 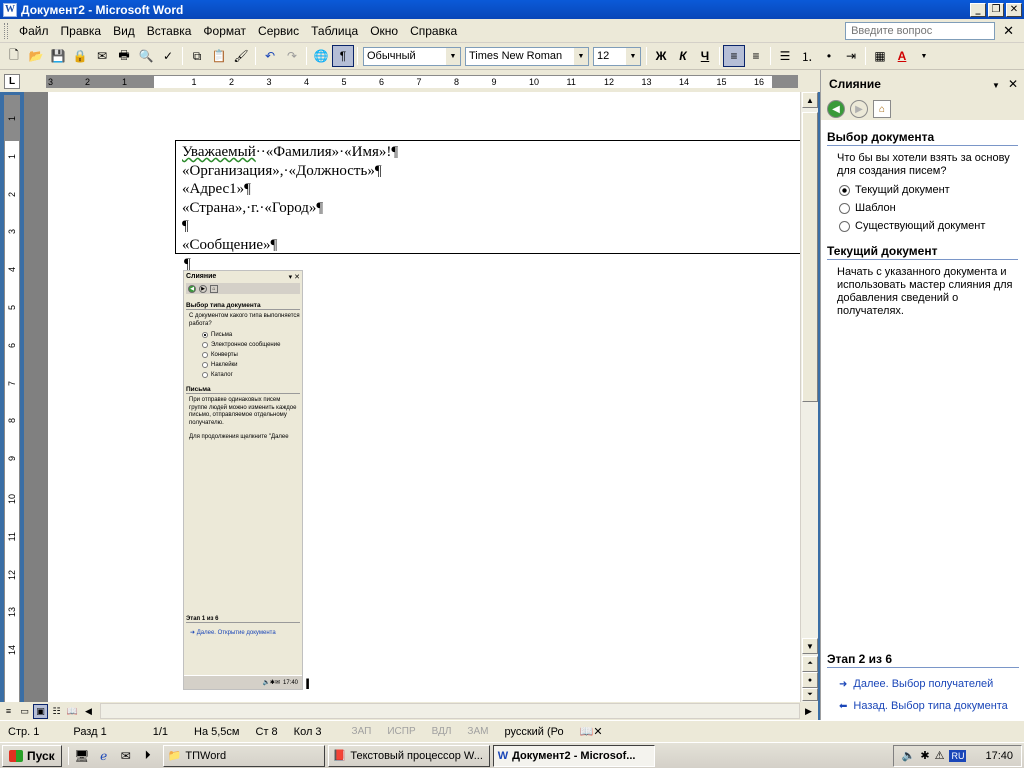 I want to click on show-hide-marks-button: ¶, so click(x=343, y=56).